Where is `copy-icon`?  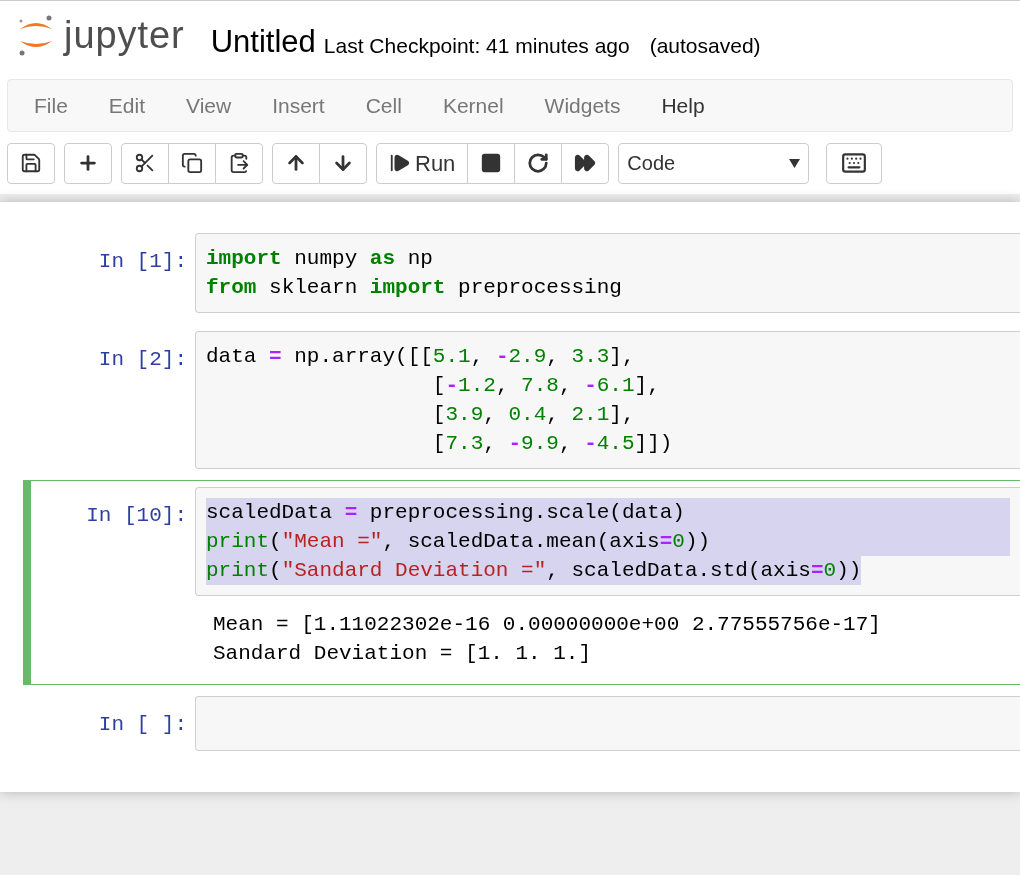 copy-icon is located at coordinates (192, 163).